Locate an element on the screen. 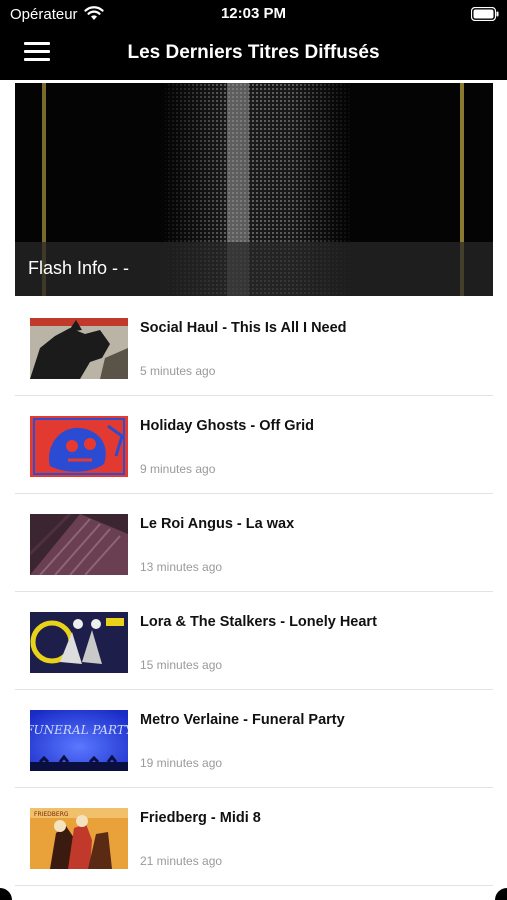  navigation-bar: Les Derniers Titres Diffusés is located at coordinates (253, 54).